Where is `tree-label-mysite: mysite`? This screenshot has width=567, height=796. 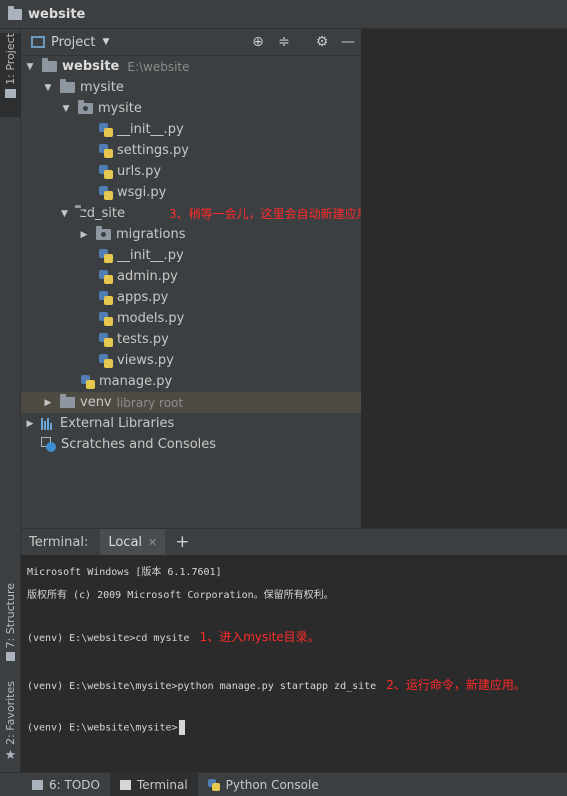 tree-label-mysite: mysite is located at coordinates (102, 87).